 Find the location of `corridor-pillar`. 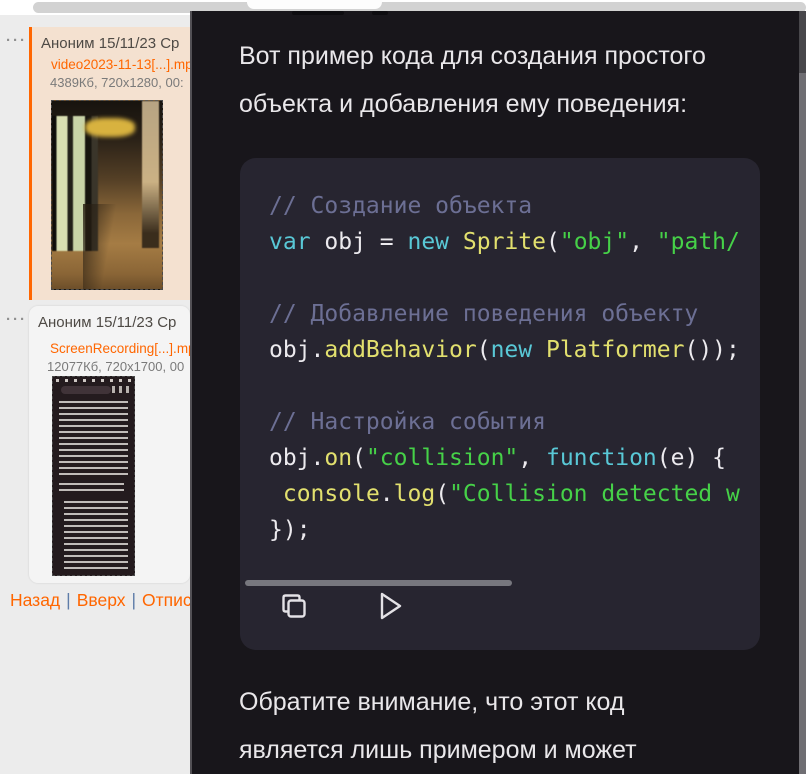

corridor-pillar is located at coordinates (150, 174).